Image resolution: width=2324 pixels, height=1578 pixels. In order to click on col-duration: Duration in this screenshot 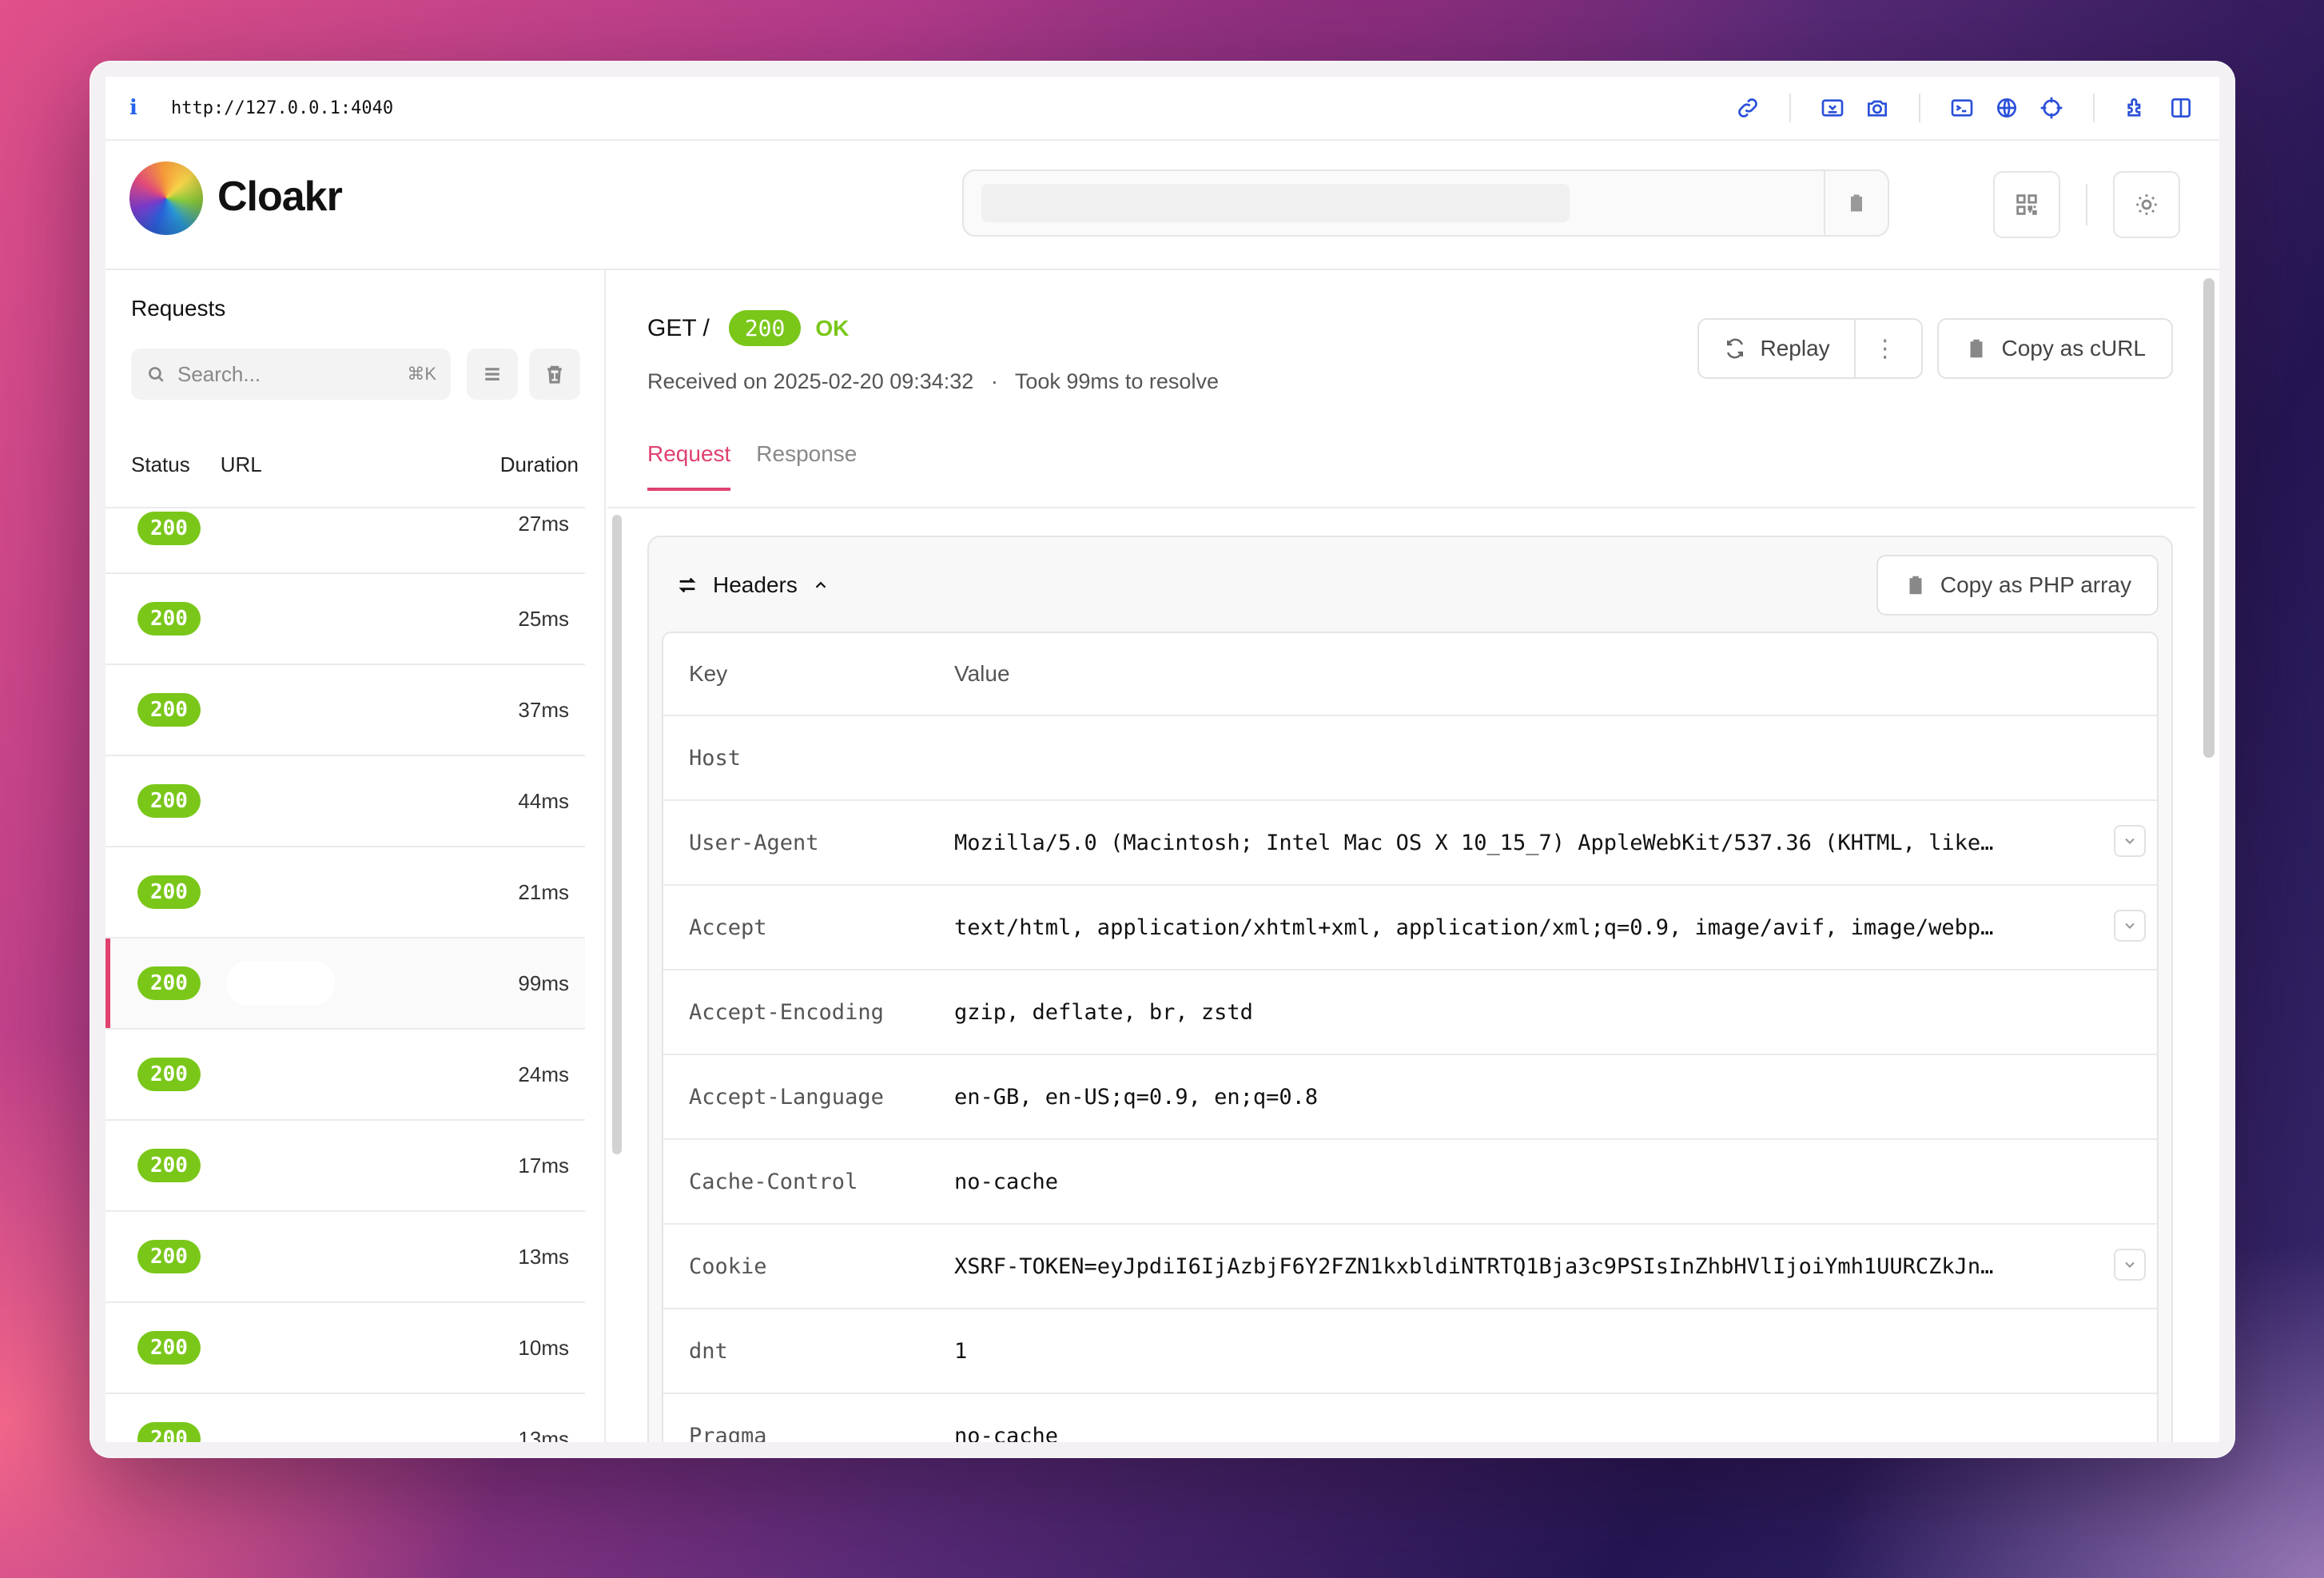, I will do `click(539, 464)`.